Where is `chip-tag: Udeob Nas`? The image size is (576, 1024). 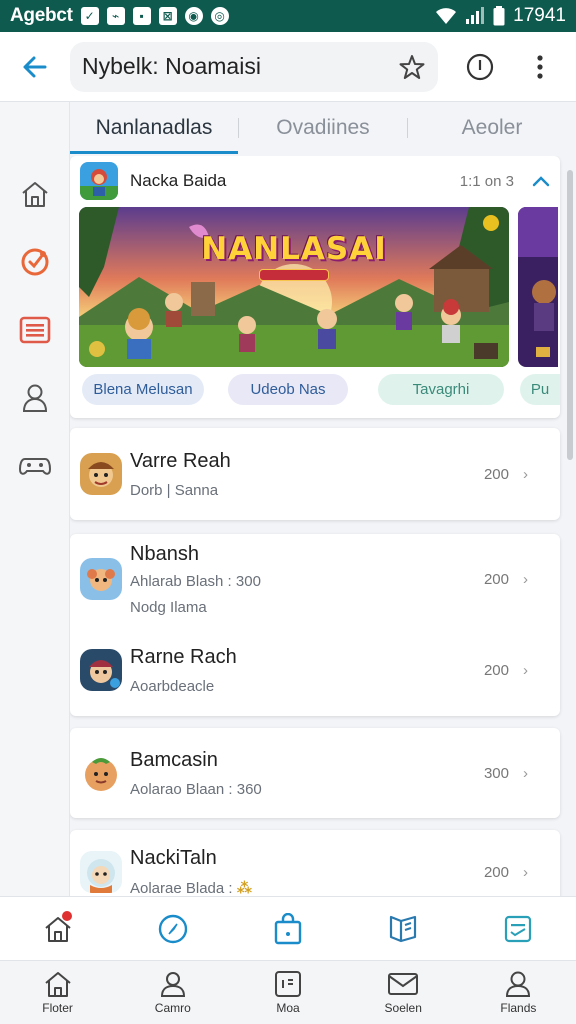 chip-tag: Udeob Nas is located at coordinates (288, 389).